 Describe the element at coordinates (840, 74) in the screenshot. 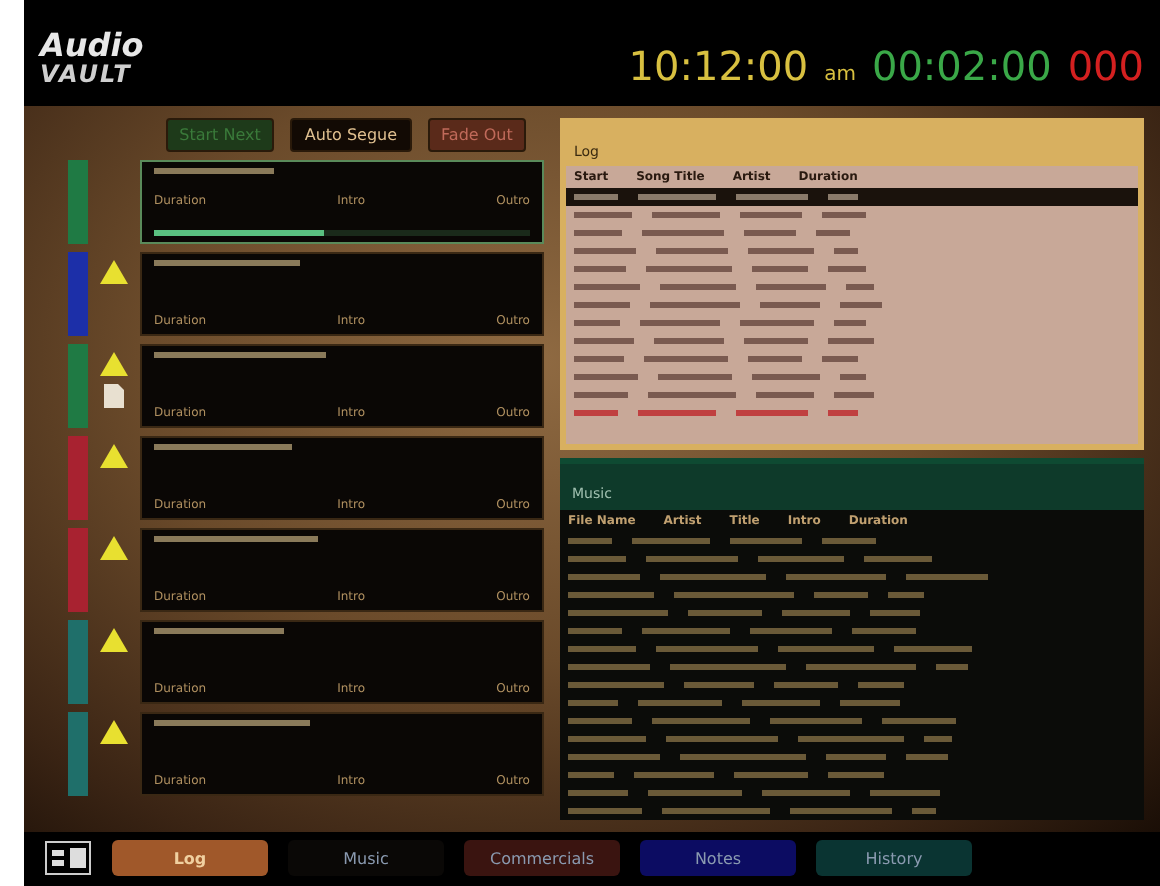

I see `clock-suffix: am` at that location.